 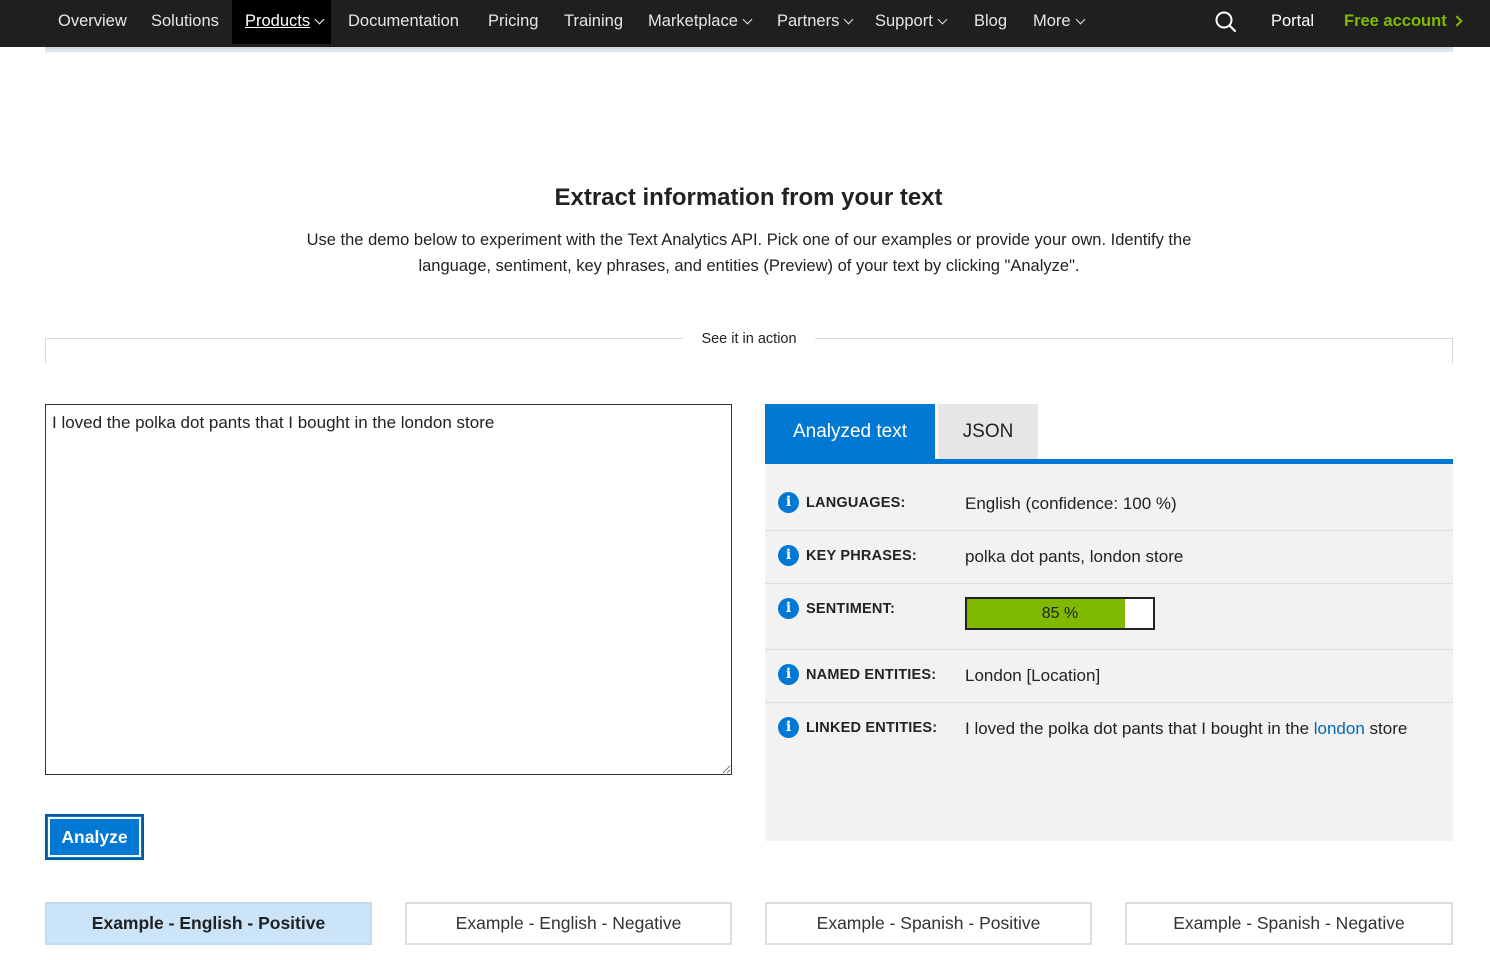 What do you see at coordinates (1033, 675) in the screenshot?
I see `result-value: London [Location]` at bounding box center [1033, 675].